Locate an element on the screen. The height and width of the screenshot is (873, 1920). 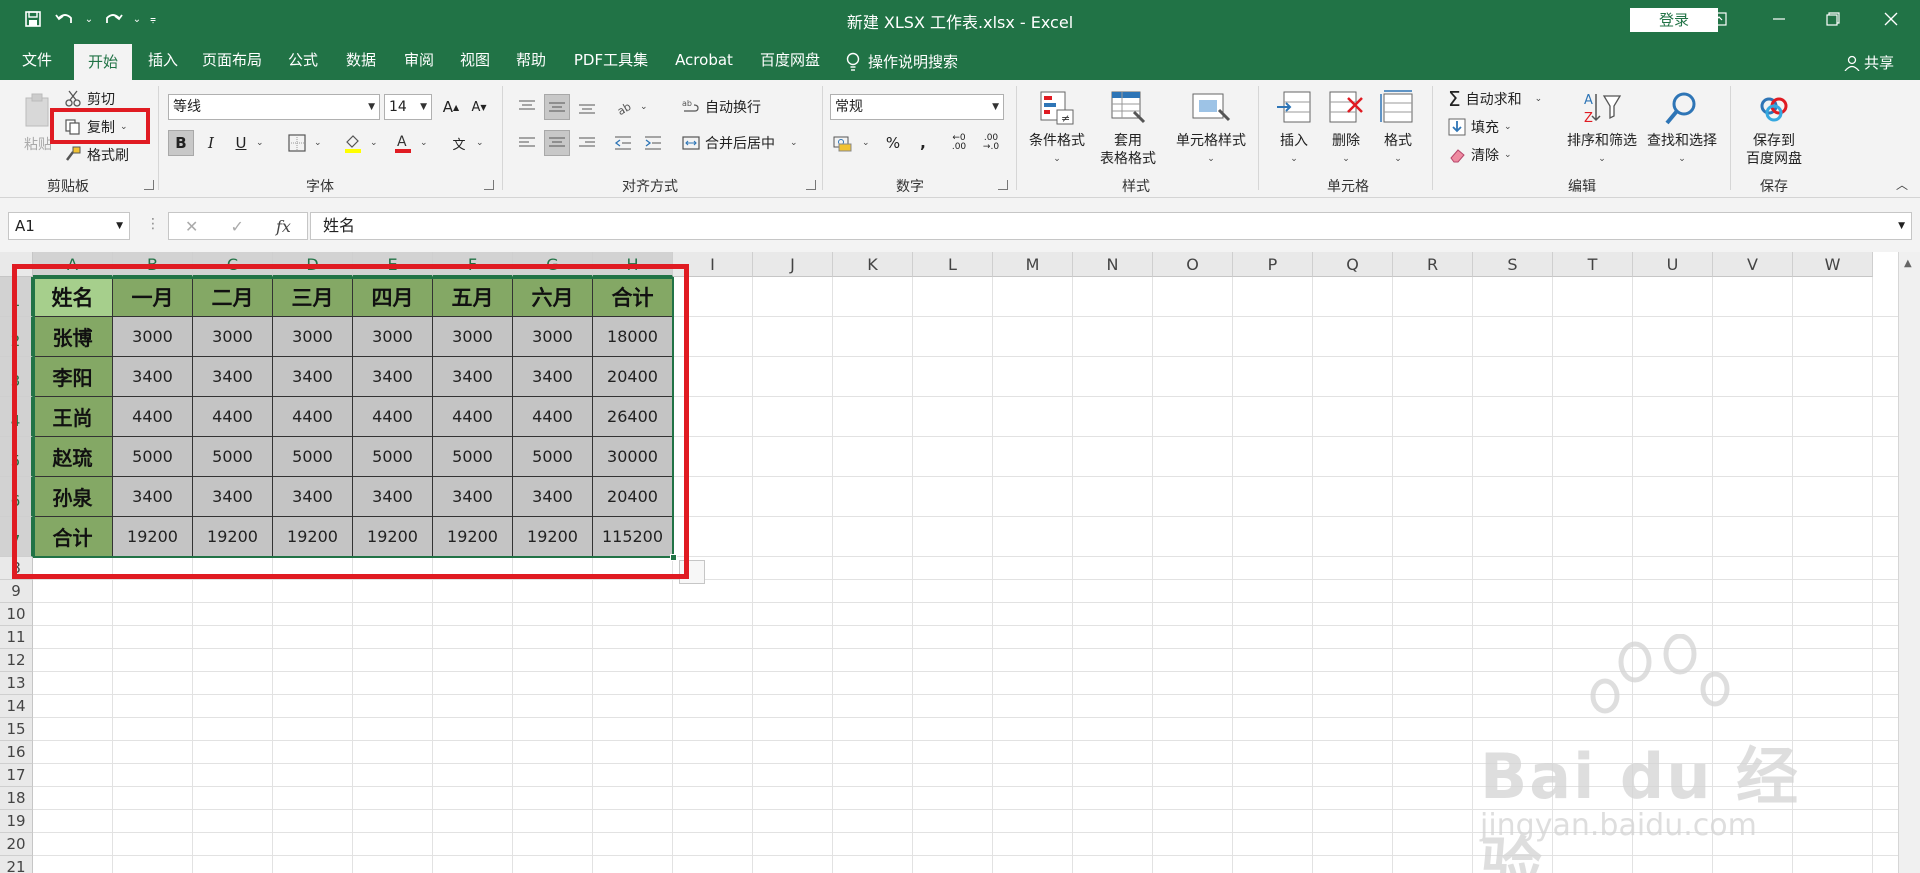
increase-decimal-icon: ←0.00 is located at coordinates (959, 143).